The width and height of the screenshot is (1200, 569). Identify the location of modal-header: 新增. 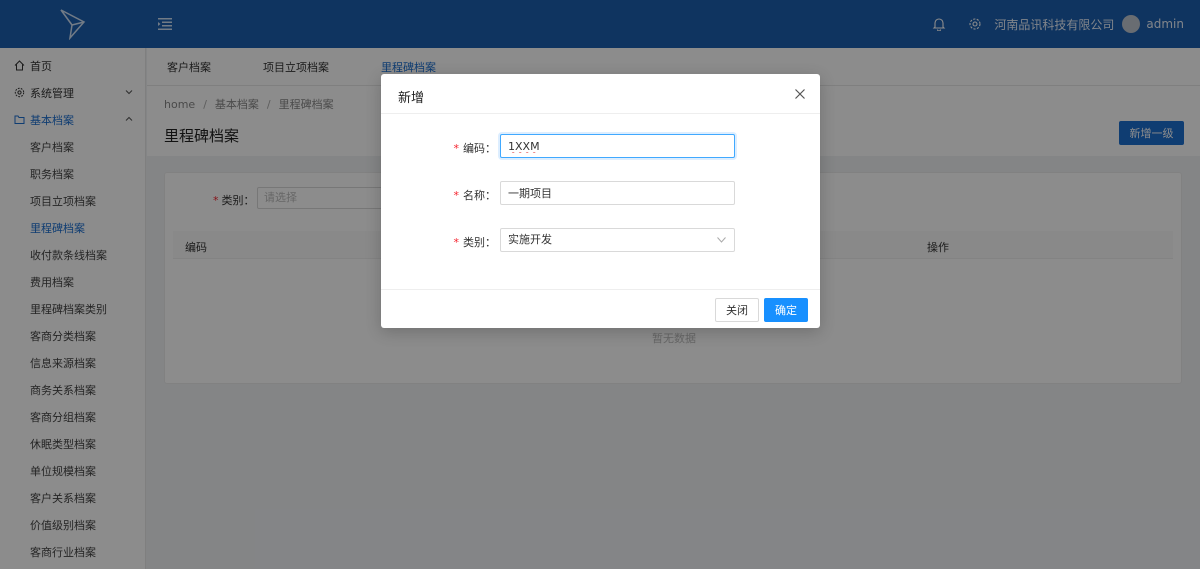
(600, 94).